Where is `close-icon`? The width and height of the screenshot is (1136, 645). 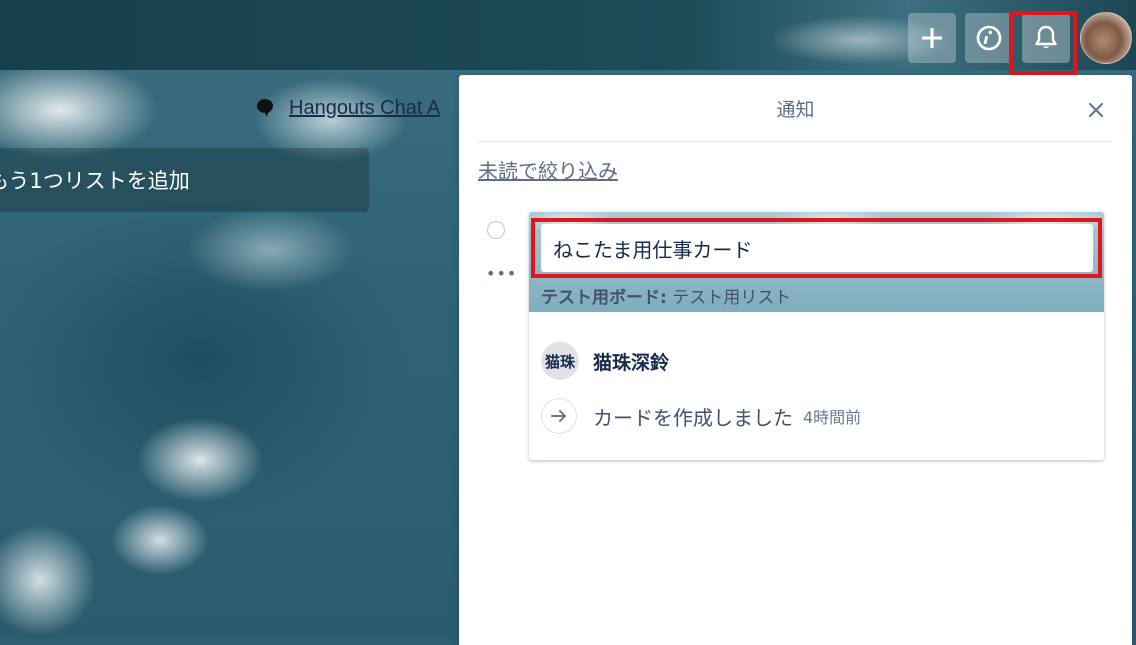 close-icon is located at coordinates (1096, 110).